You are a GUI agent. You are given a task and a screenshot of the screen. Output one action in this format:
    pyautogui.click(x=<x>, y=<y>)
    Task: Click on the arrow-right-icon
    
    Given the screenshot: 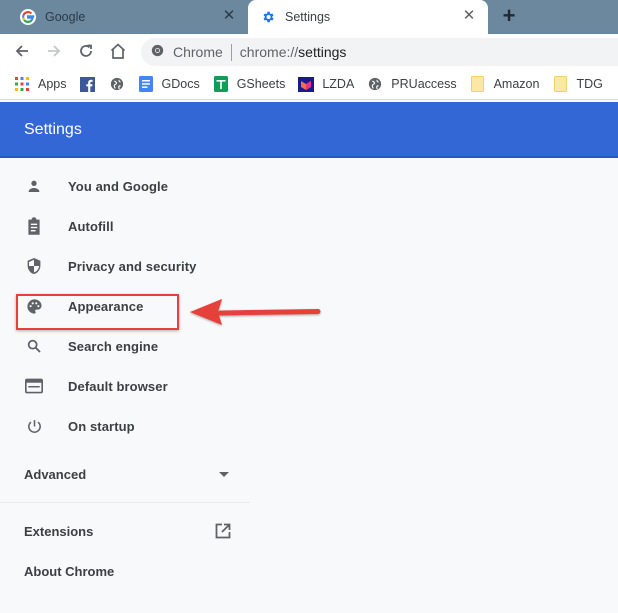 What is the action you would take?
    pyautogui.click(x=54, y=51)
    